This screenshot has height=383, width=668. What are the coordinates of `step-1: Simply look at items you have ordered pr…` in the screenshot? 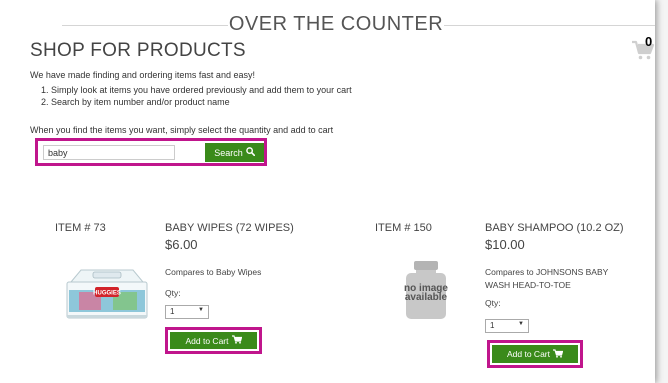 It's located at (201, 91).